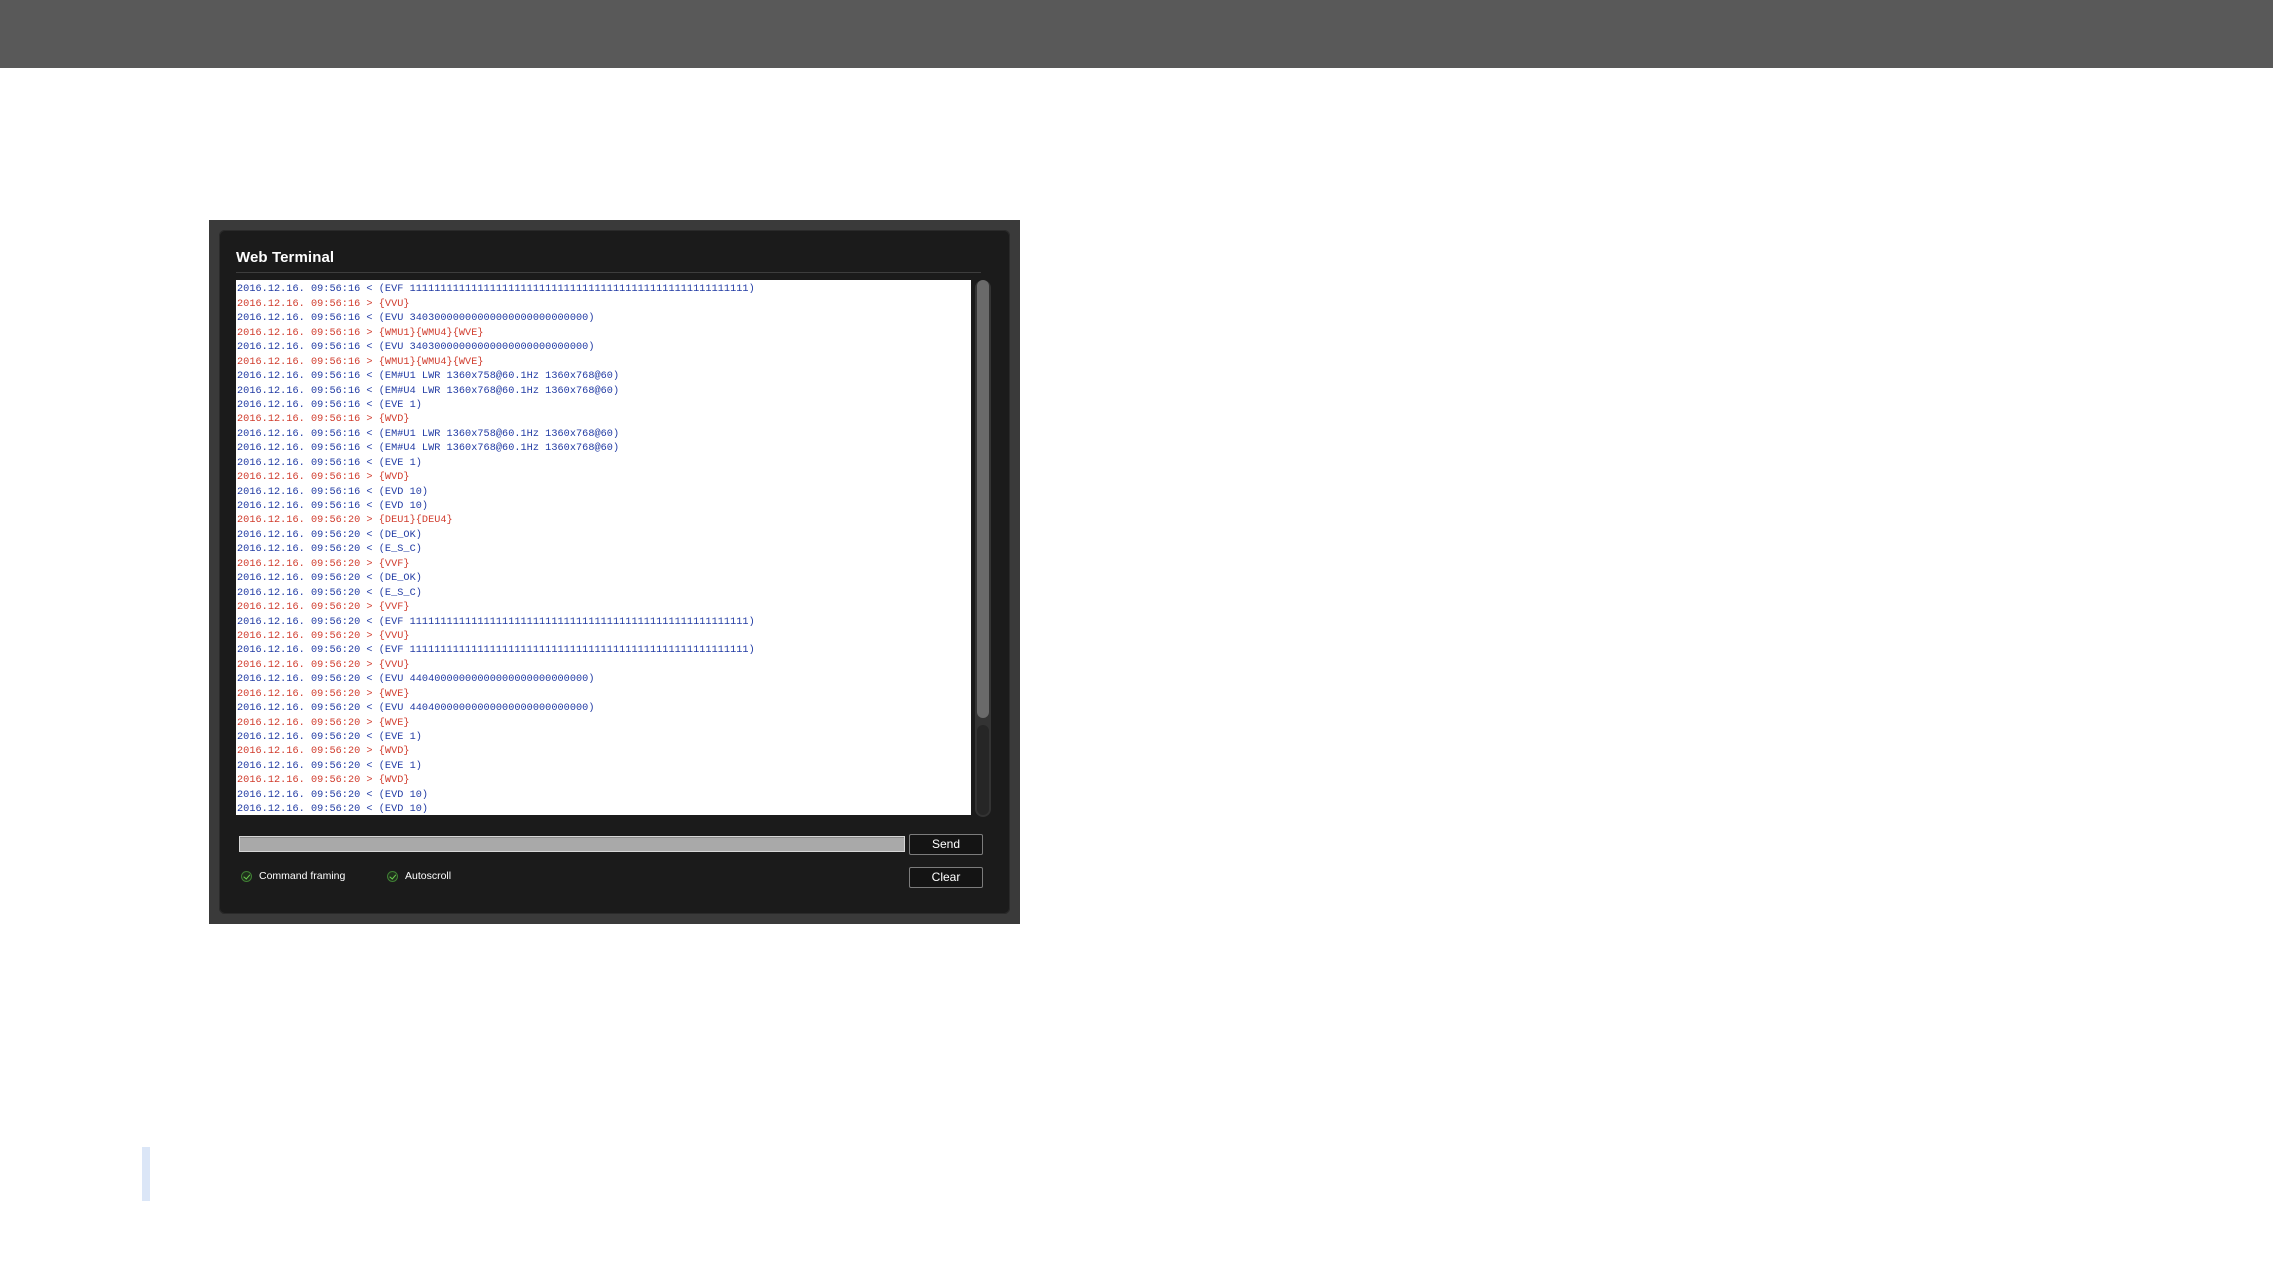 The height and width of the screenshot is (1276, 2273). I want to click on command-framing-option: Command framing, so click(293, 876).